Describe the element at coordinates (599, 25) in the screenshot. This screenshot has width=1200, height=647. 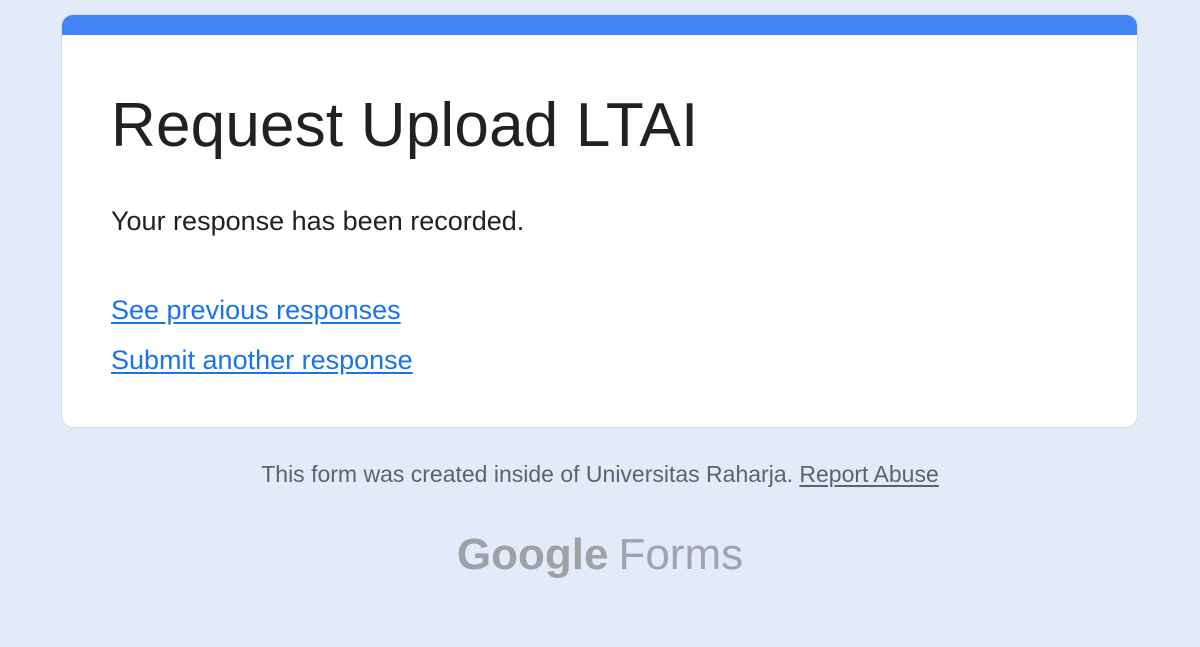
I see `form-accent-bar` at that location.